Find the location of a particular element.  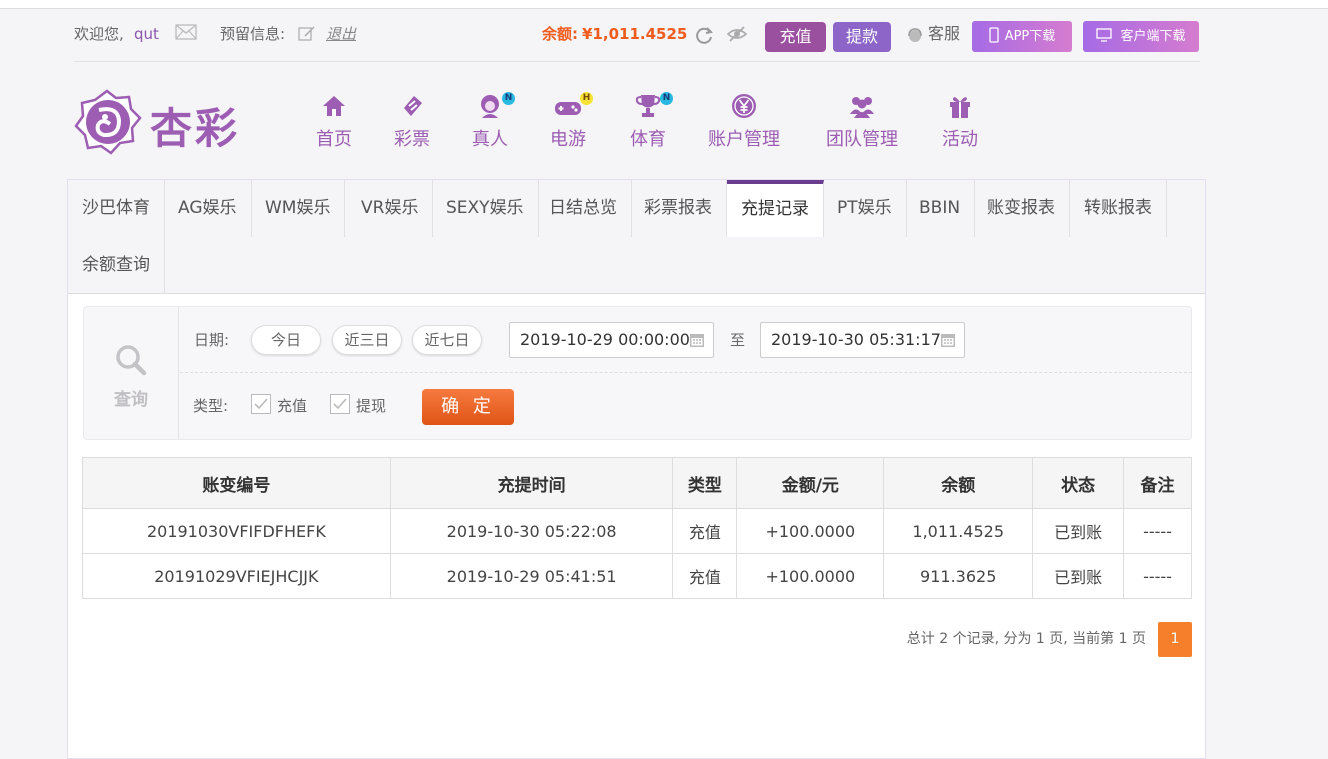

yen-coin-icon is located at coordinates (744, 106).